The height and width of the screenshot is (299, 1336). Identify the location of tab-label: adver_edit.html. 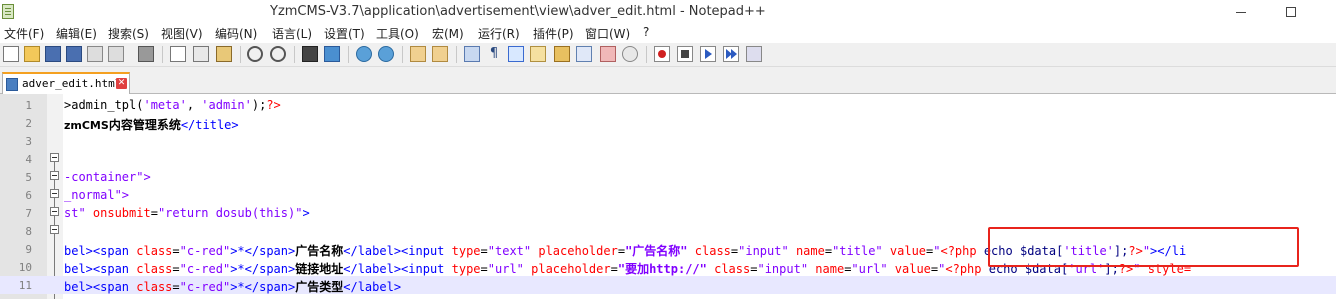
(72, 83).